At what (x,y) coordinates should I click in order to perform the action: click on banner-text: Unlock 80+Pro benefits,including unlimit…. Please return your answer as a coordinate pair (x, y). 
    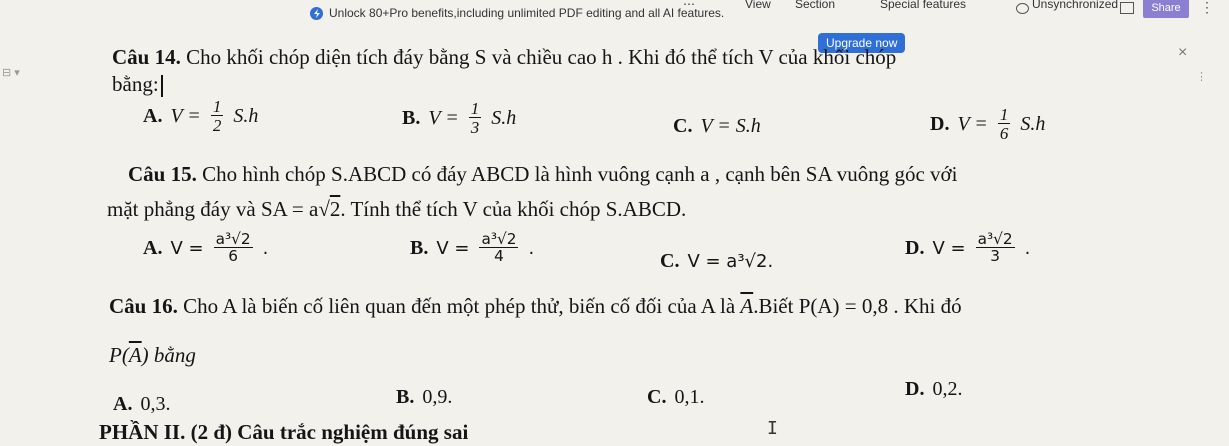
    Looking at the image, I should click on (527, 13).